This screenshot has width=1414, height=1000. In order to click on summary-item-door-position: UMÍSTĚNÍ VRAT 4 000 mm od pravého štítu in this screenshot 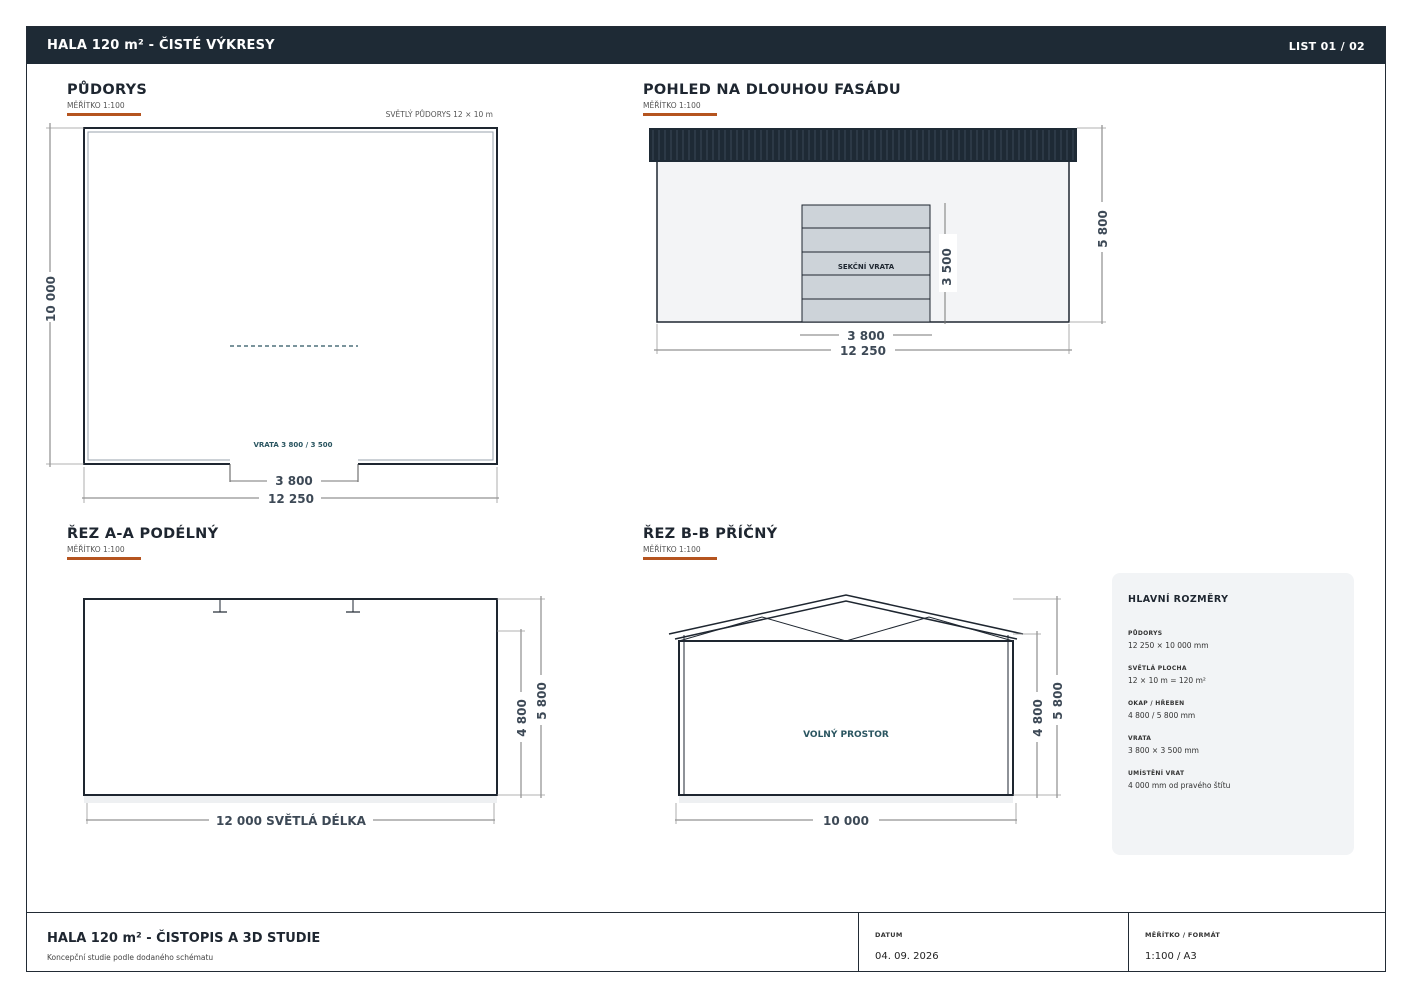, I will do `click(1179, 780)`.